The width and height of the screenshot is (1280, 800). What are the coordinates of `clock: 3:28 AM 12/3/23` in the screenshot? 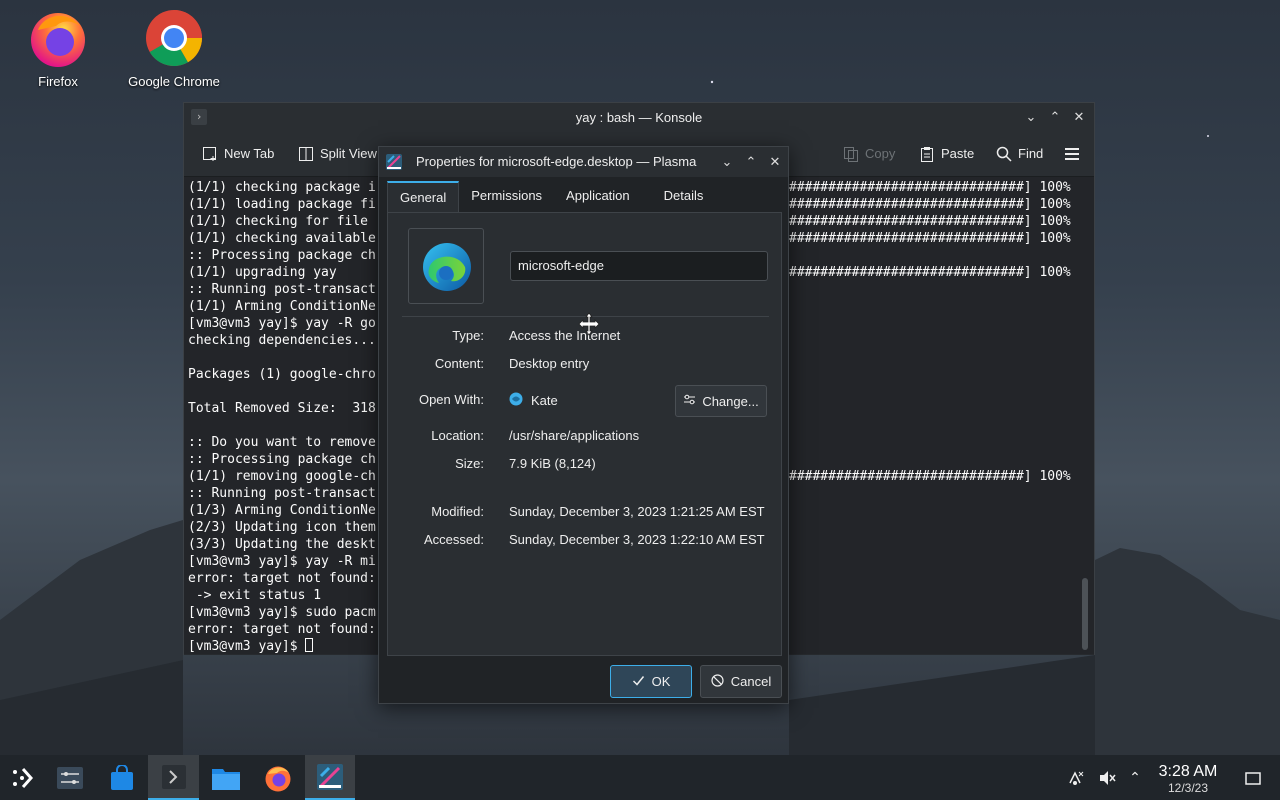 It's located at (1188, 779).